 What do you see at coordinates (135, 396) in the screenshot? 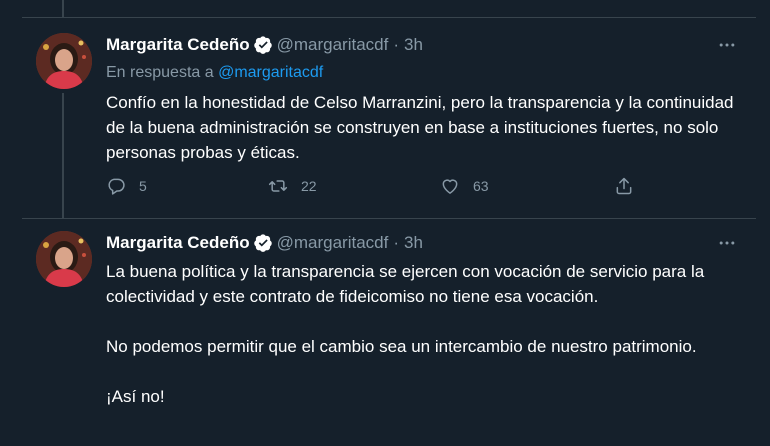
I see `tweet-paragraph: ¡Así no!` at bounding box center [135, 396].